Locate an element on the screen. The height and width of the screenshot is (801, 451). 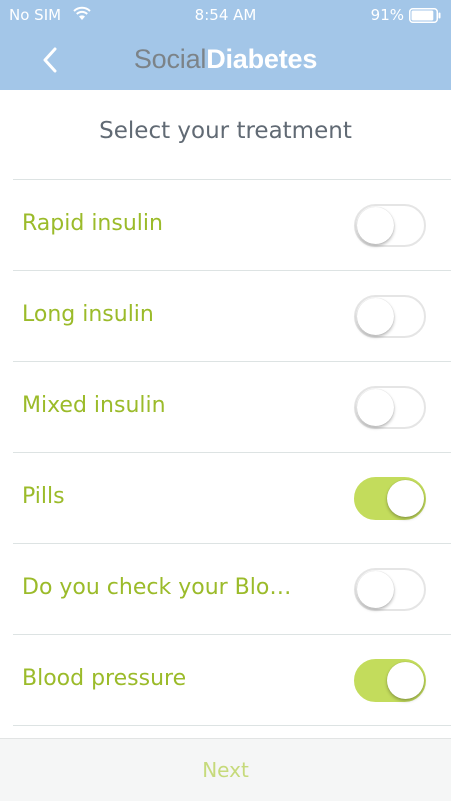
treatment-row-long-insulin: Long insulin is located at coordinates (232, 315).